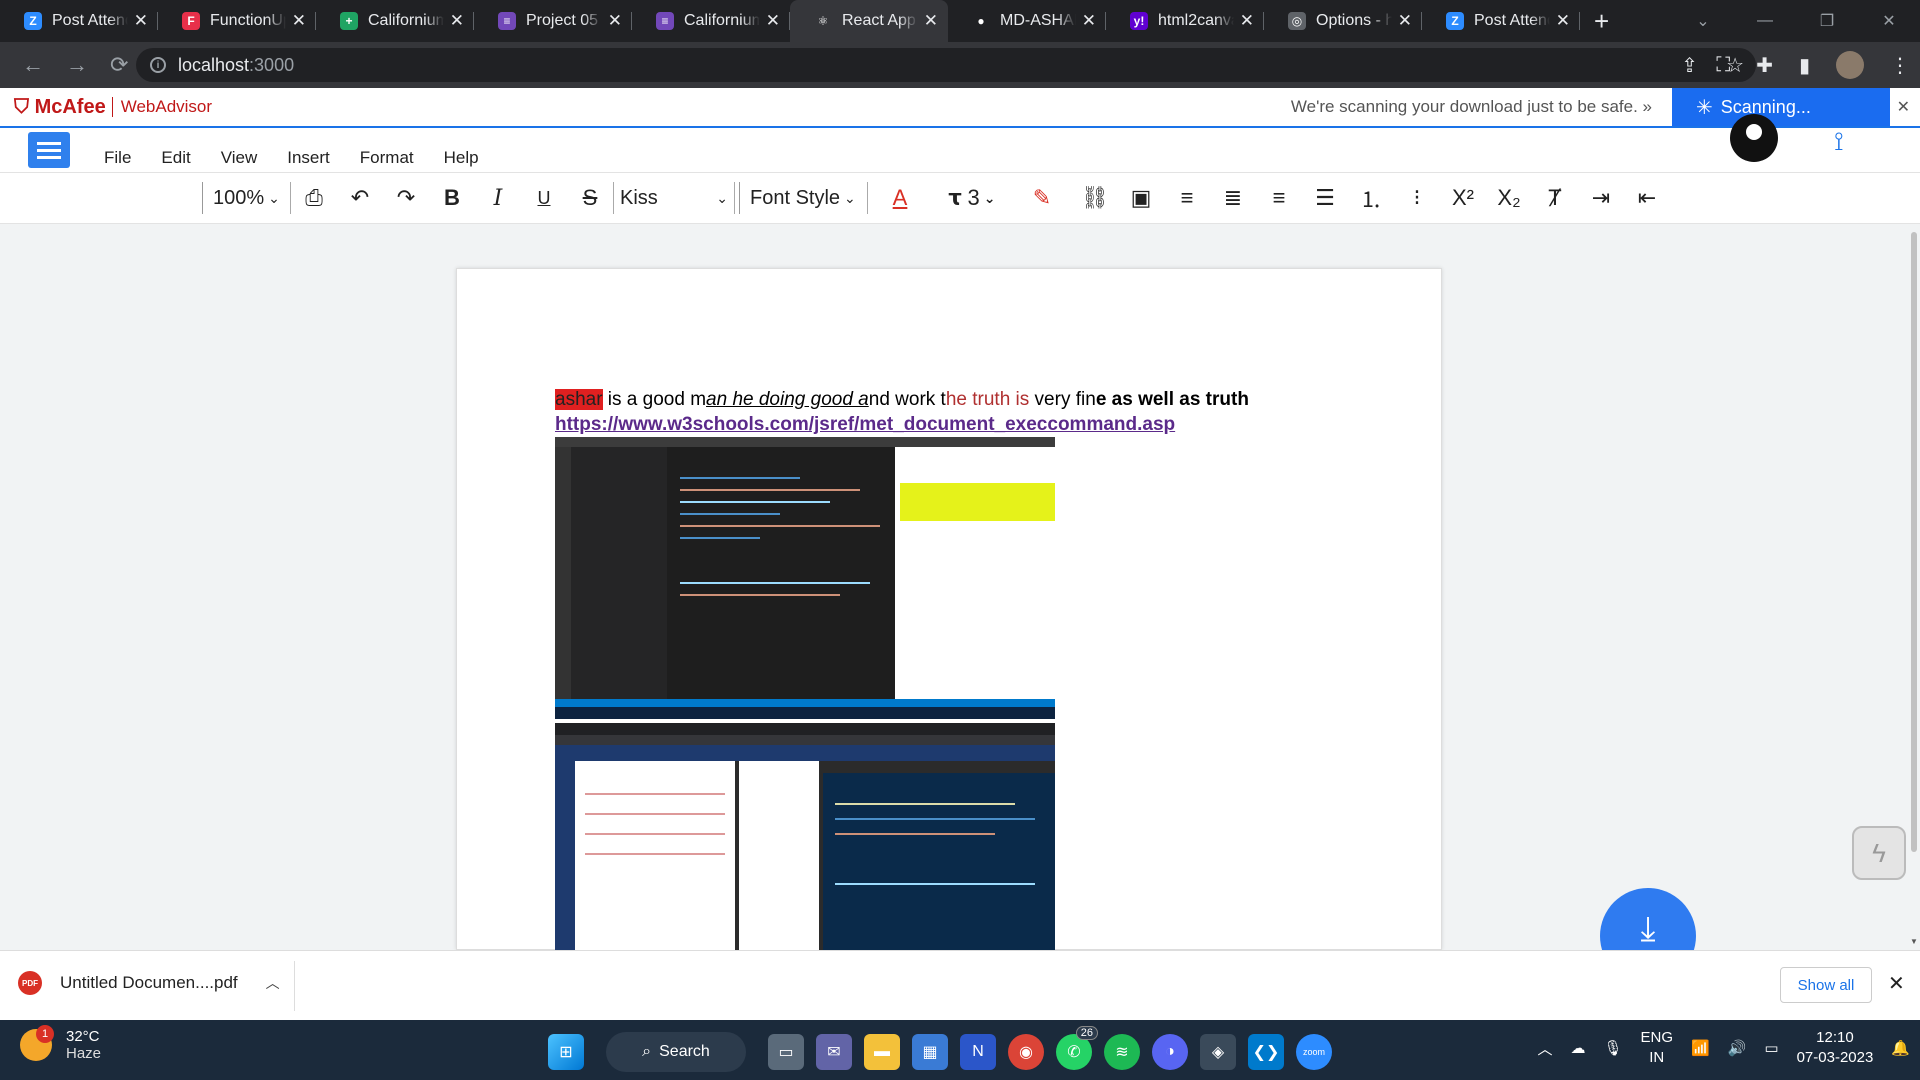 This screenshot has width=1920, height=1080. I want to click on notion-icon: N, so click(978, 1052).